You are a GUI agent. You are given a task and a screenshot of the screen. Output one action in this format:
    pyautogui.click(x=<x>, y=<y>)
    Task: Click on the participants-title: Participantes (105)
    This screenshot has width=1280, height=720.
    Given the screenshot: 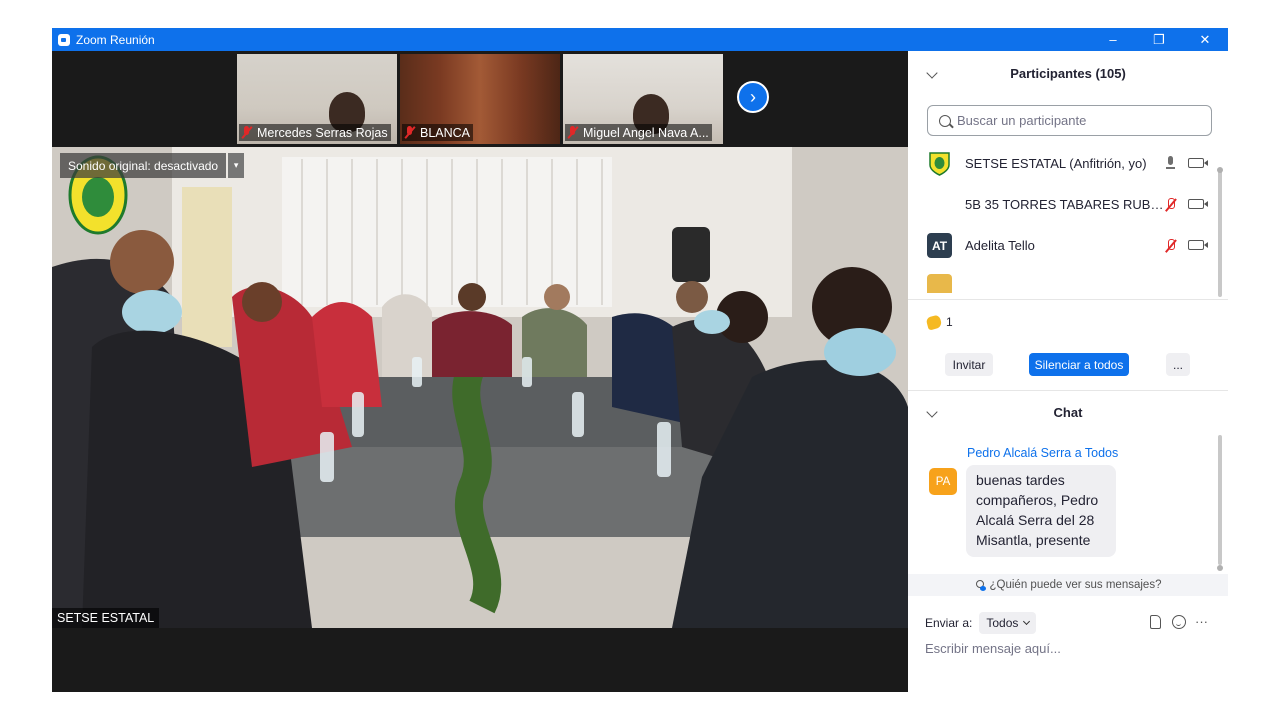 What is the action you would take?
    pyautogui.click(x=1068, y=73)
    